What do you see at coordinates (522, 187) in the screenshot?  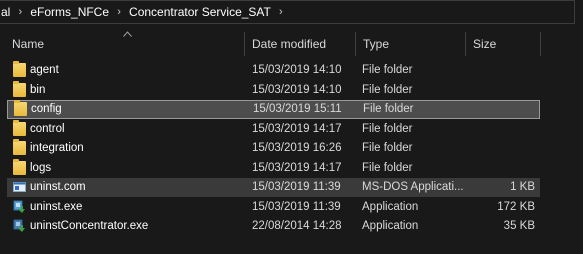 I see `file-size: 1 KB` at bounding box center [522, 187].